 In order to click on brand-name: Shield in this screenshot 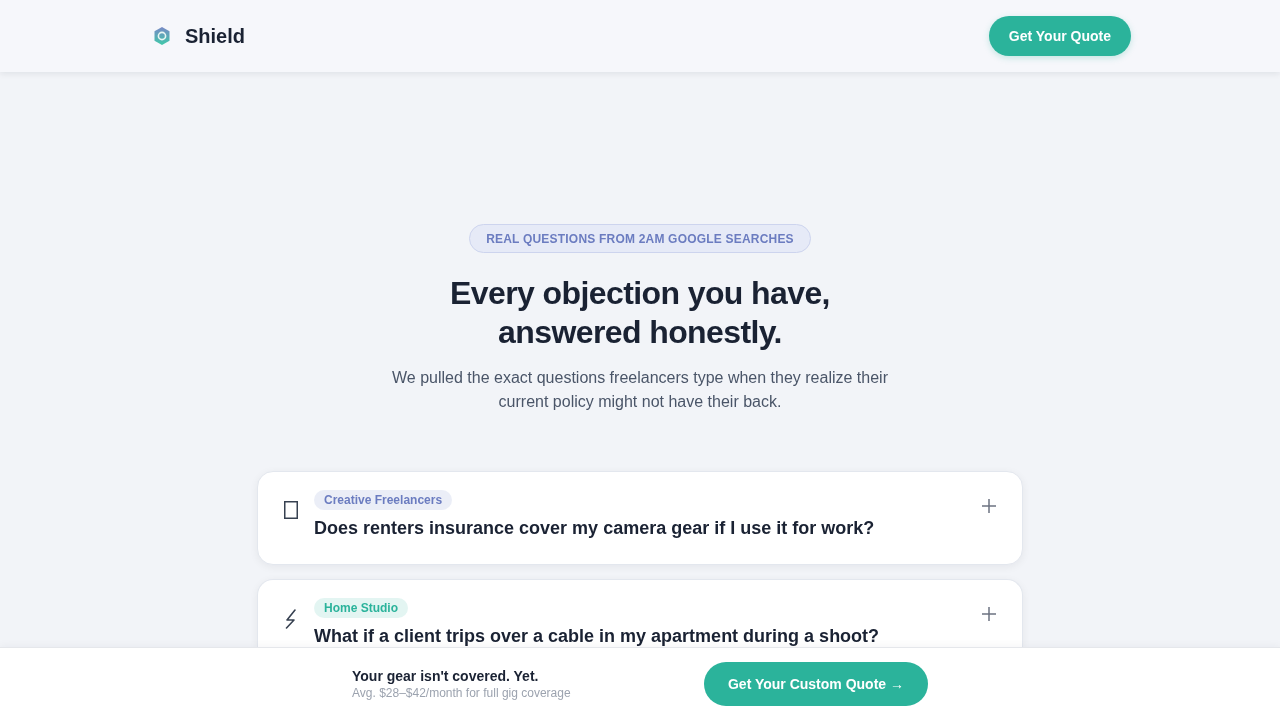, I will do `click(215, 36)`.